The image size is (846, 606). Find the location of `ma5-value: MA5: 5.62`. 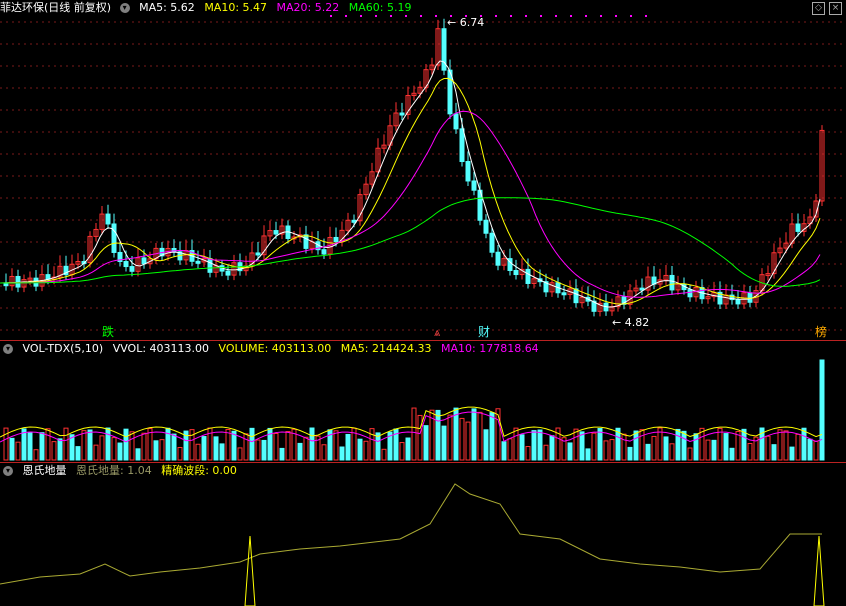

ma5-value: MA5: 5.62 is located at coordinates (167, 7).